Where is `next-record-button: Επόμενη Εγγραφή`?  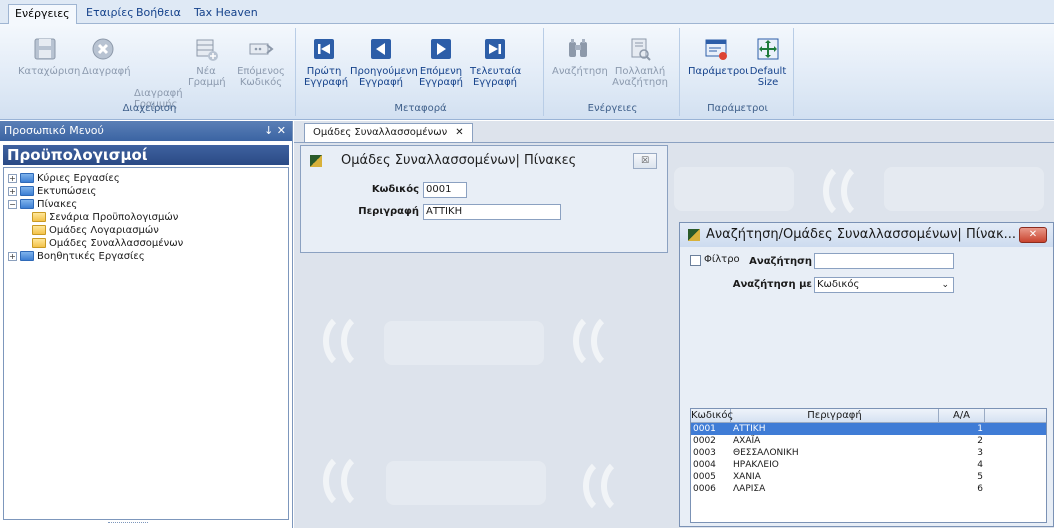 next-record-button: Επόμενη Εγγραφή is located at coordinates (441, 62).